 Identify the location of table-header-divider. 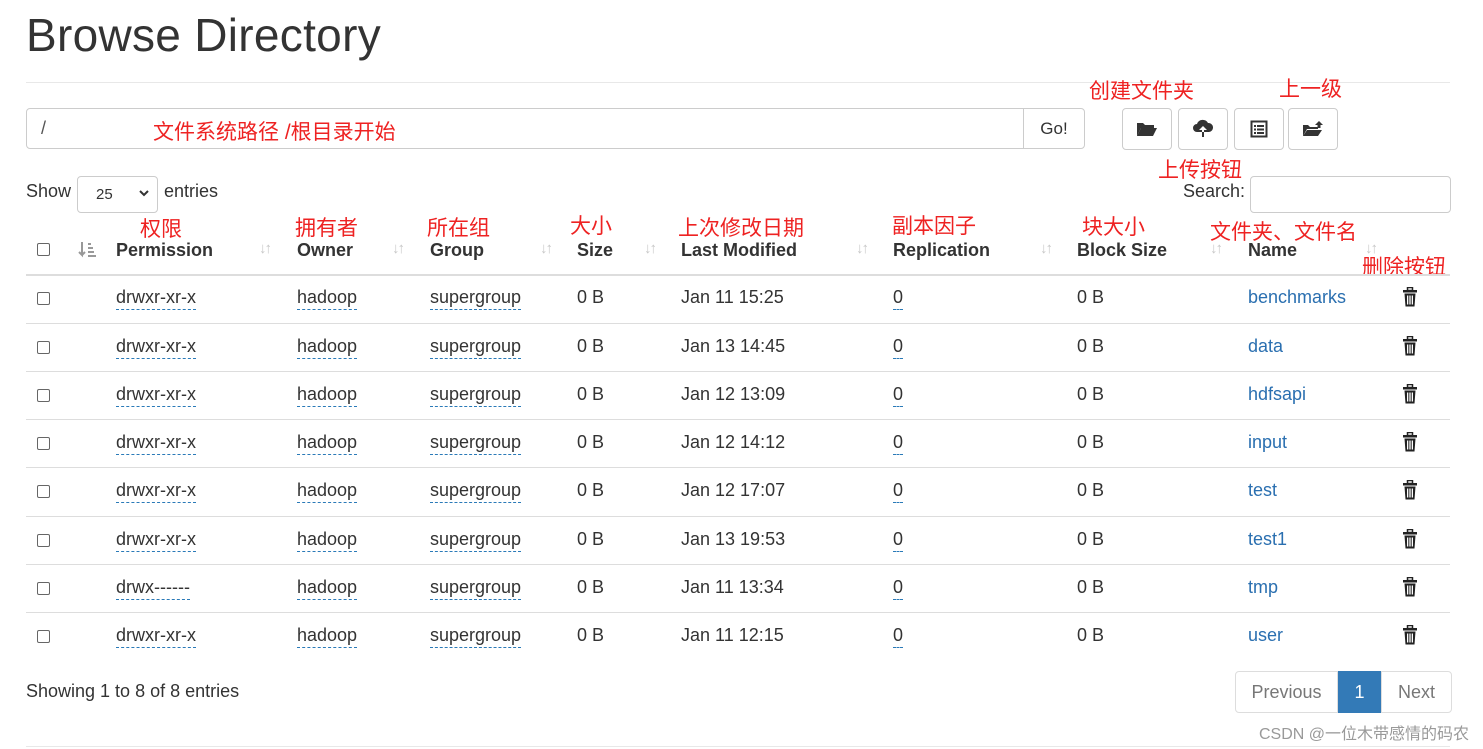
(738, 275).